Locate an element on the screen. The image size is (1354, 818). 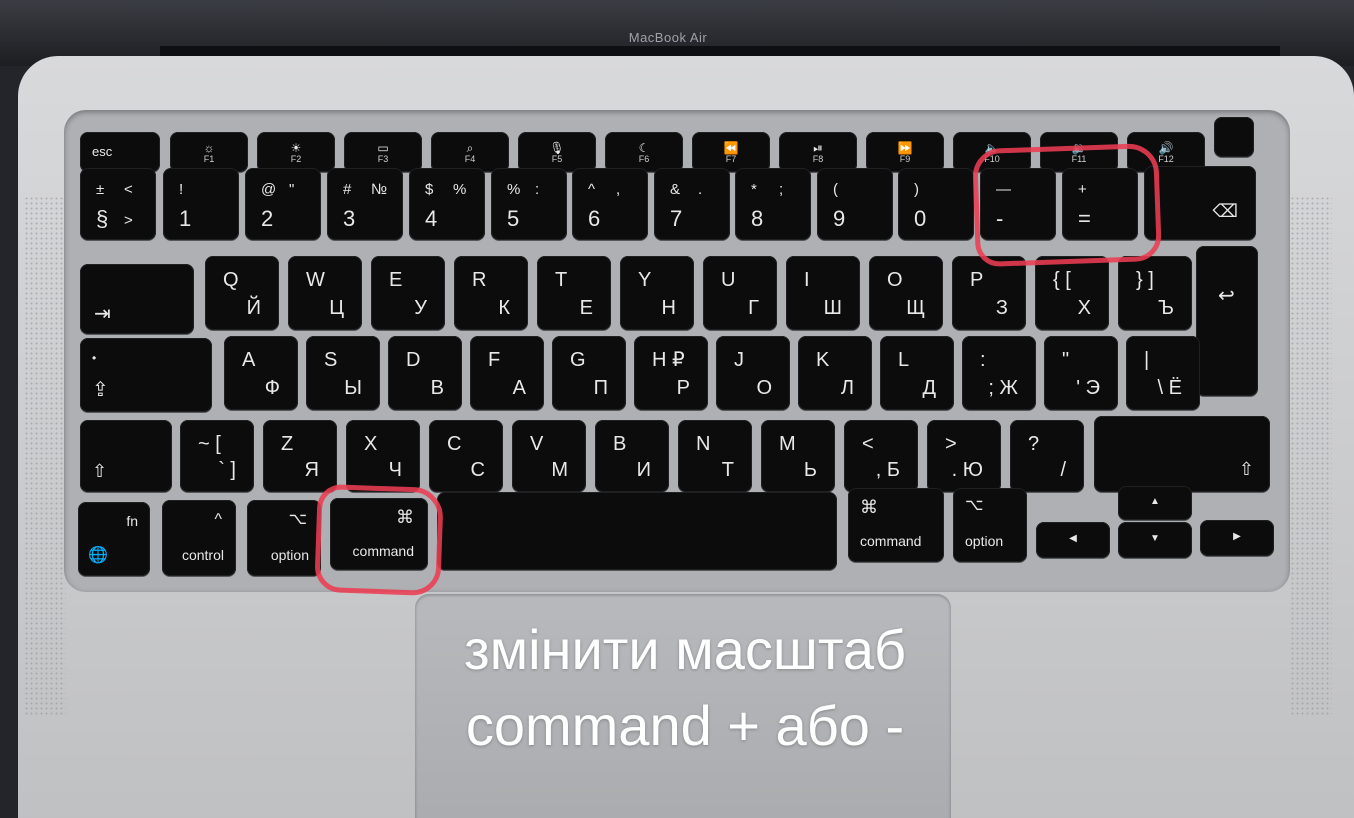
key-letter-R-3: RК is located at coordinates (491, 293).